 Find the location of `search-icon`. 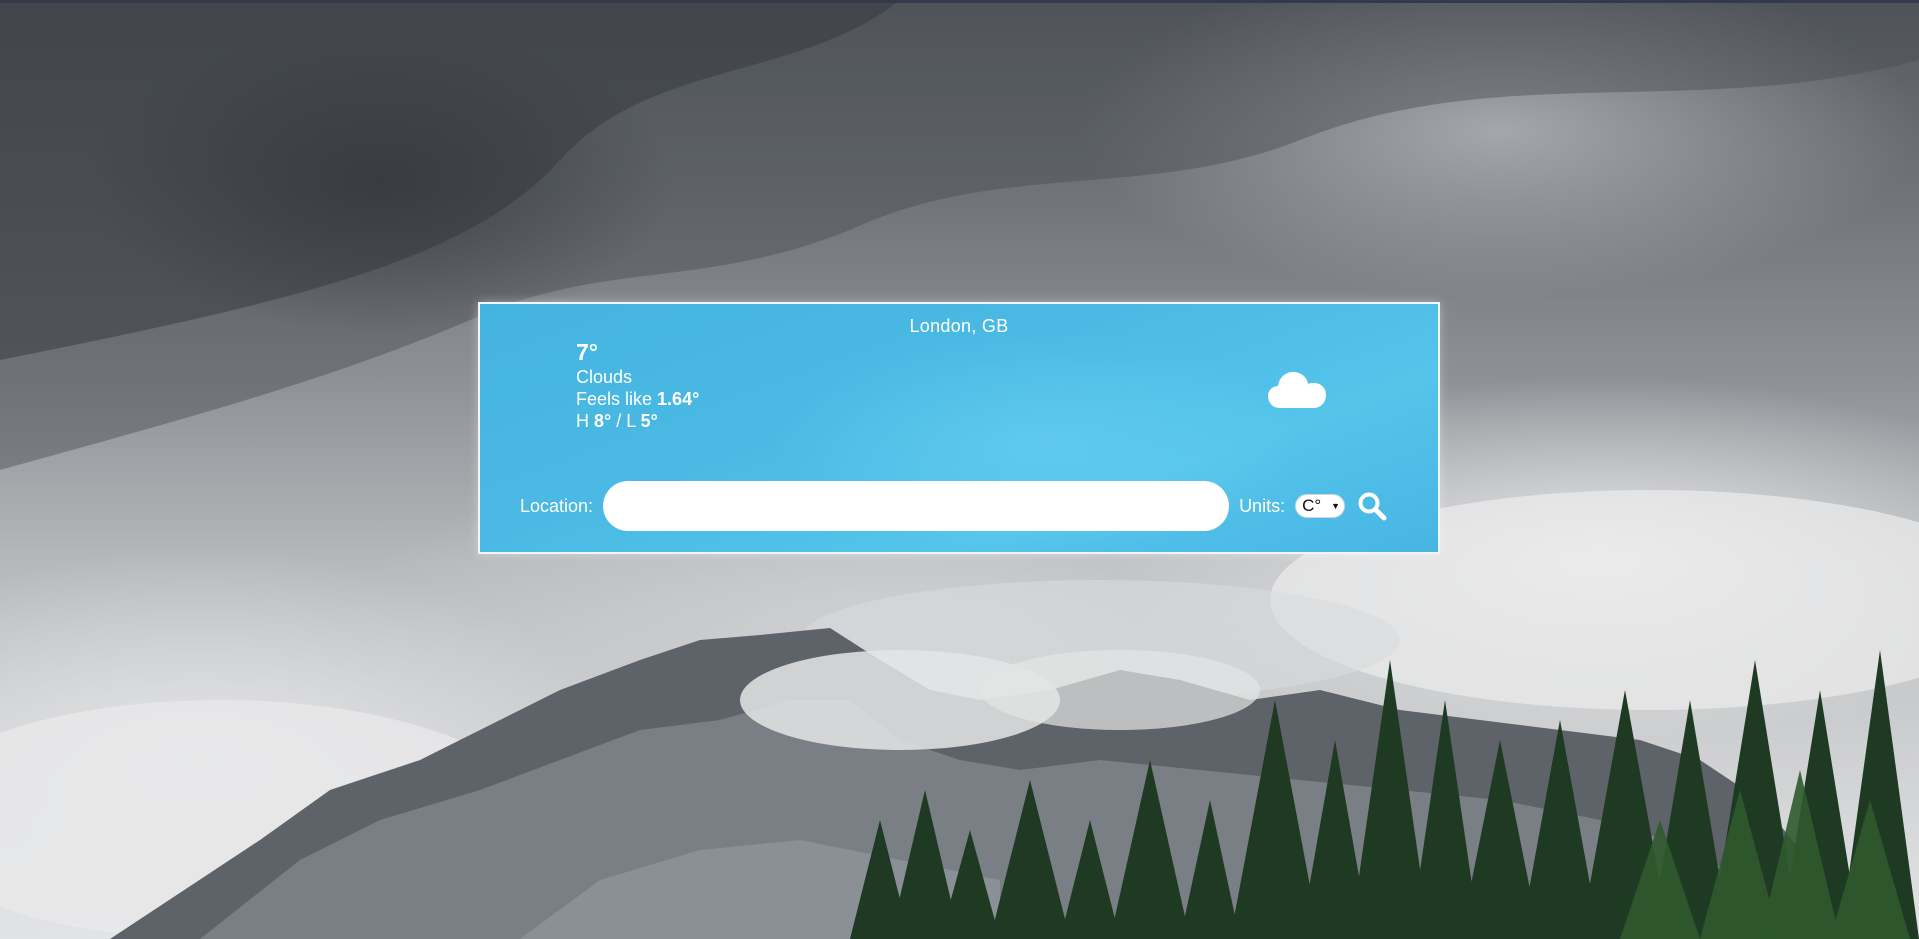

search-icon is located at coordinates (1372, 506).